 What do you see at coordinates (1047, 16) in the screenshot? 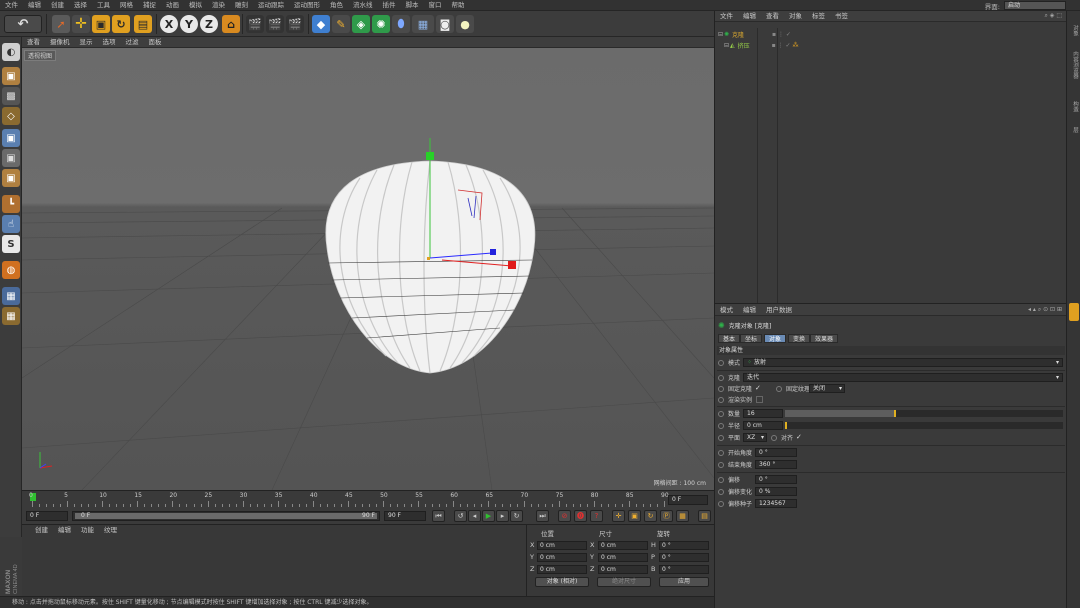
I see `om-search-icon: ⌕ ◈ ⬚` at bounding box center [1047, 16].